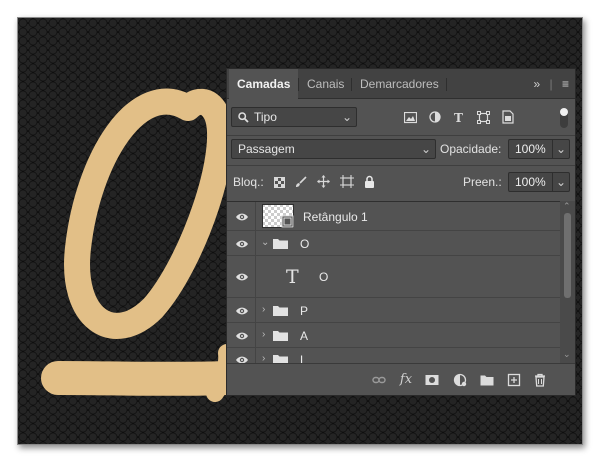  Describe the element at coordinates (508, 117) in the screenshot. I see `smart-object-filter-icon` at that location.